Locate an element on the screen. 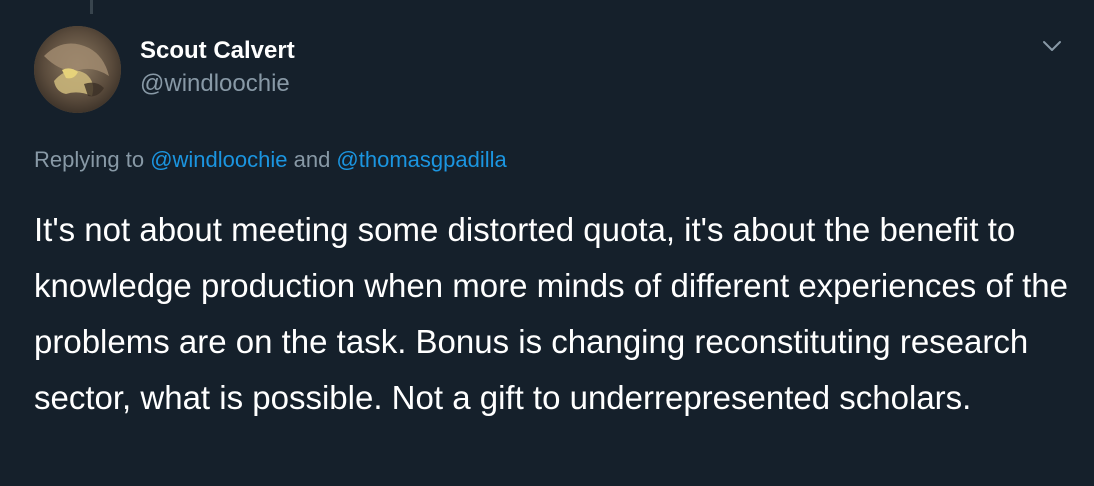 The width and height of the screenshot is (1094, 486). display-name: Scout Calvert is located at coordinates (217, 51).